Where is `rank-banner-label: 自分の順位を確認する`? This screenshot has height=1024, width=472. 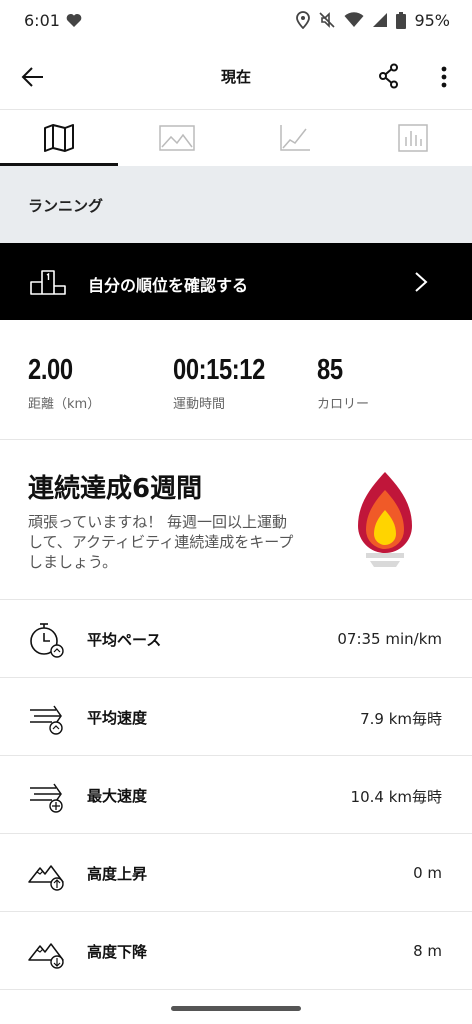
rank-banner-label: 自分の順位を確認する is located at coordinates (168, 285).